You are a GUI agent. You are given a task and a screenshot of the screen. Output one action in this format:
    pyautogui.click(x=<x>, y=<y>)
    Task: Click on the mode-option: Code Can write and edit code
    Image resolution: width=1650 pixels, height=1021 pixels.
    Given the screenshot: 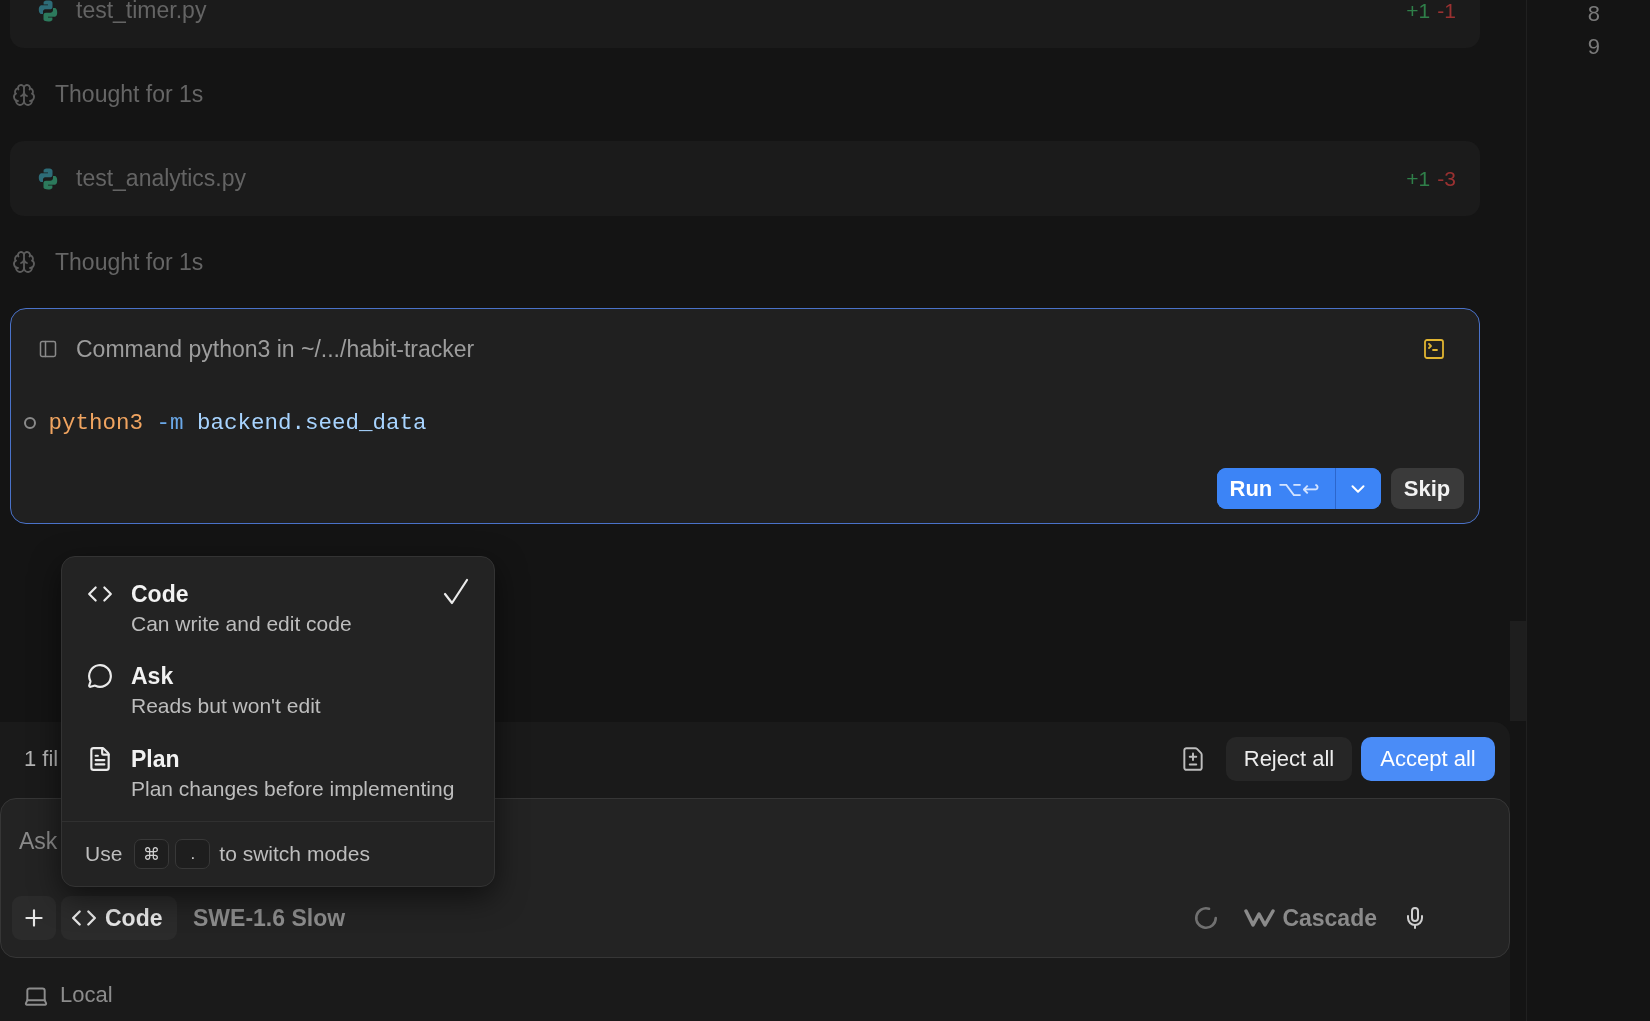 What is the action you would take?
    pyautogui.click(x=278, y=610)
    